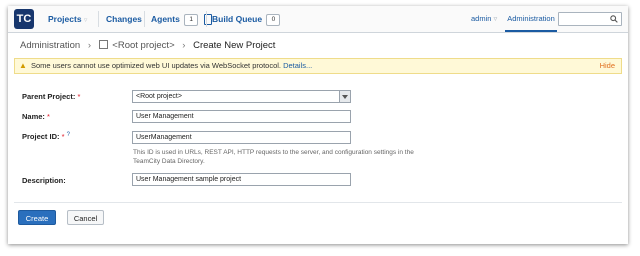  I want to click on parent-project-label-text: Parent Project:, so click(49, 96).